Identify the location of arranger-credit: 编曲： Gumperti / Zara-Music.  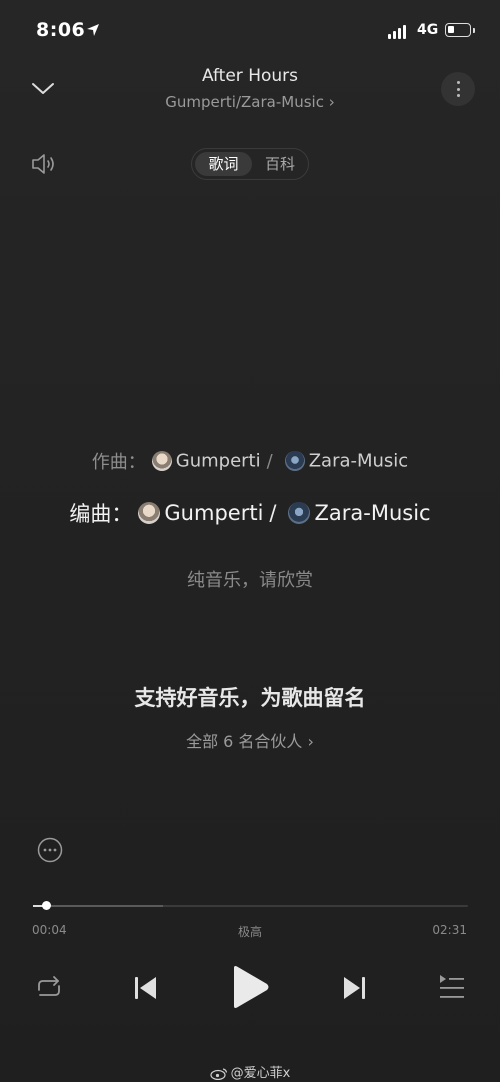
(250, 513).